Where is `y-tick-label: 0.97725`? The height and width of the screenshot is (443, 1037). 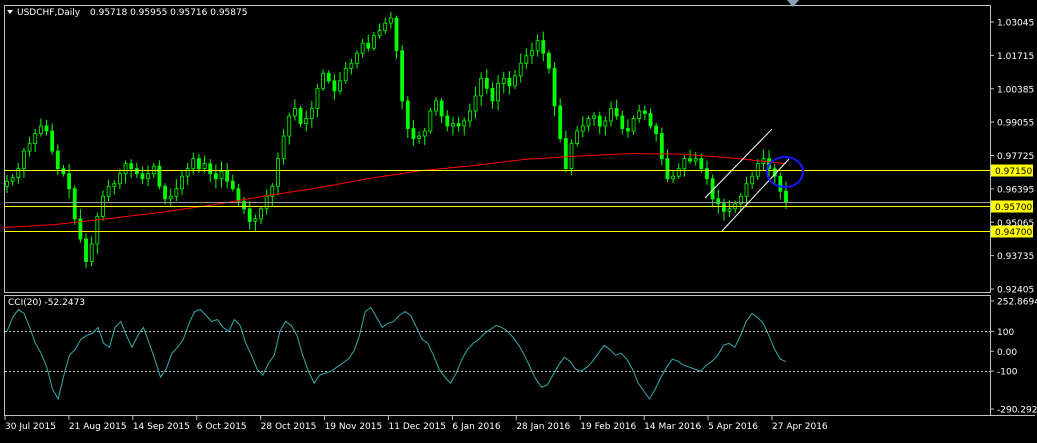
y-tick-label: 0.97725 is located at coordinates (1015, 157).